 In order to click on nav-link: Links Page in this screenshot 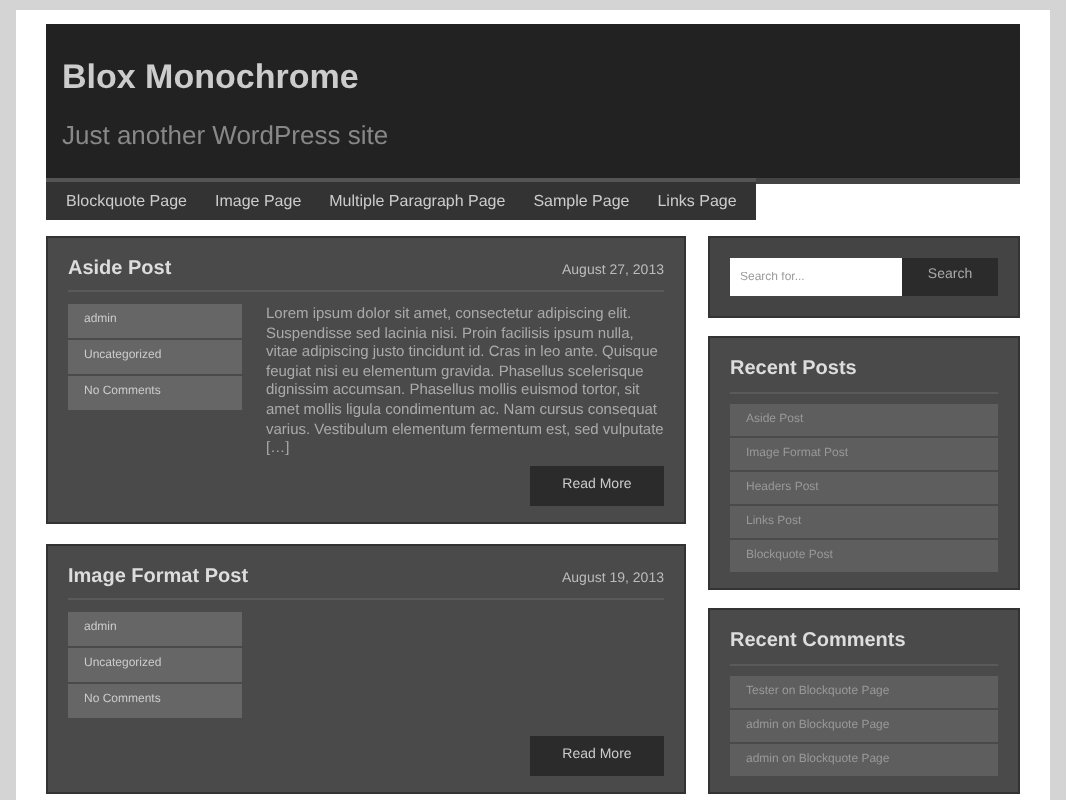, I will do `click(697, 201)`.